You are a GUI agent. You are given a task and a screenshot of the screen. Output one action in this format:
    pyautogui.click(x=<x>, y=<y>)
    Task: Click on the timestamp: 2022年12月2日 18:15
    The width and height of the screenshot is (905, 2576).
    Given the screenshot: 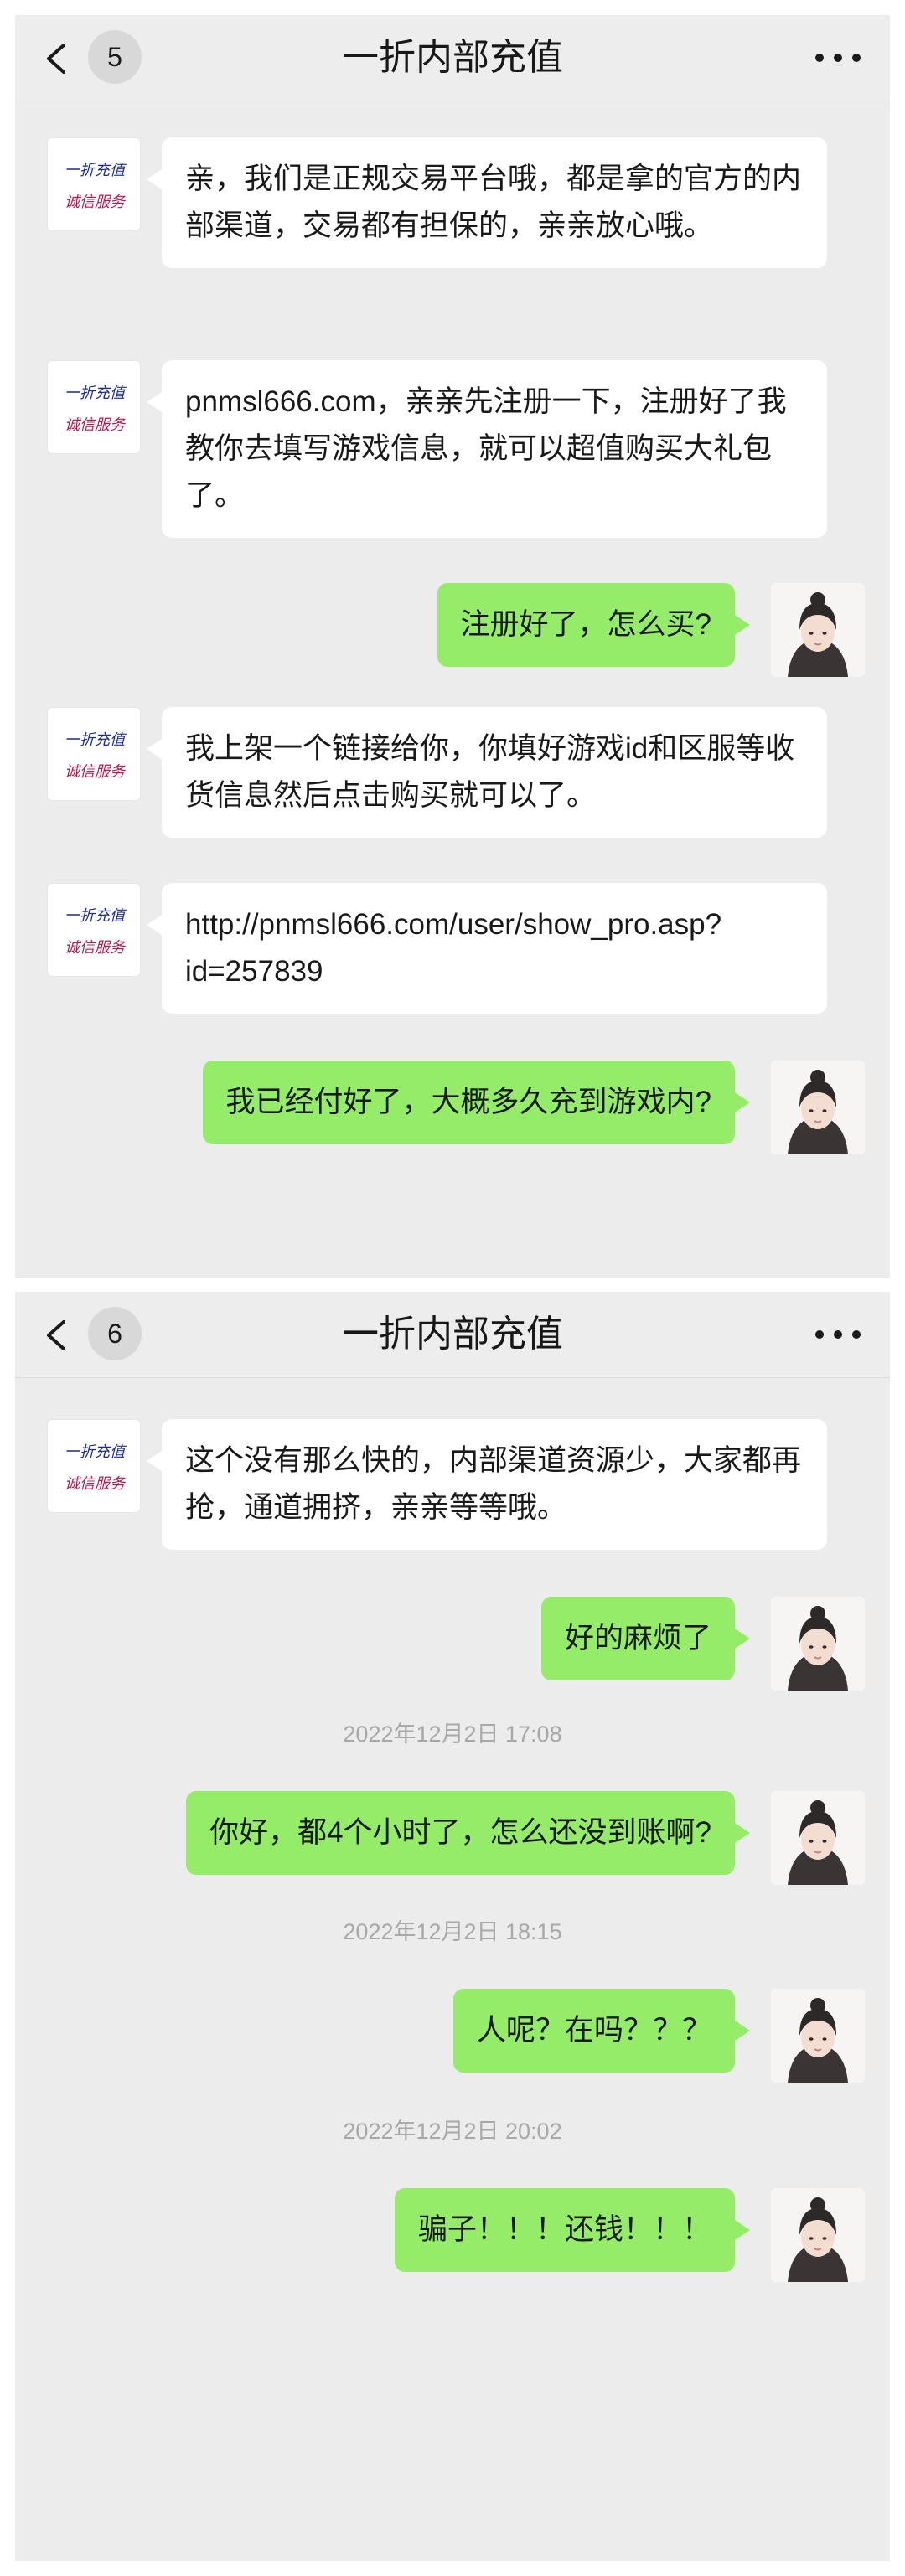 What is the action you would take?
    pyautogui.click(x=452, y=1931)
    